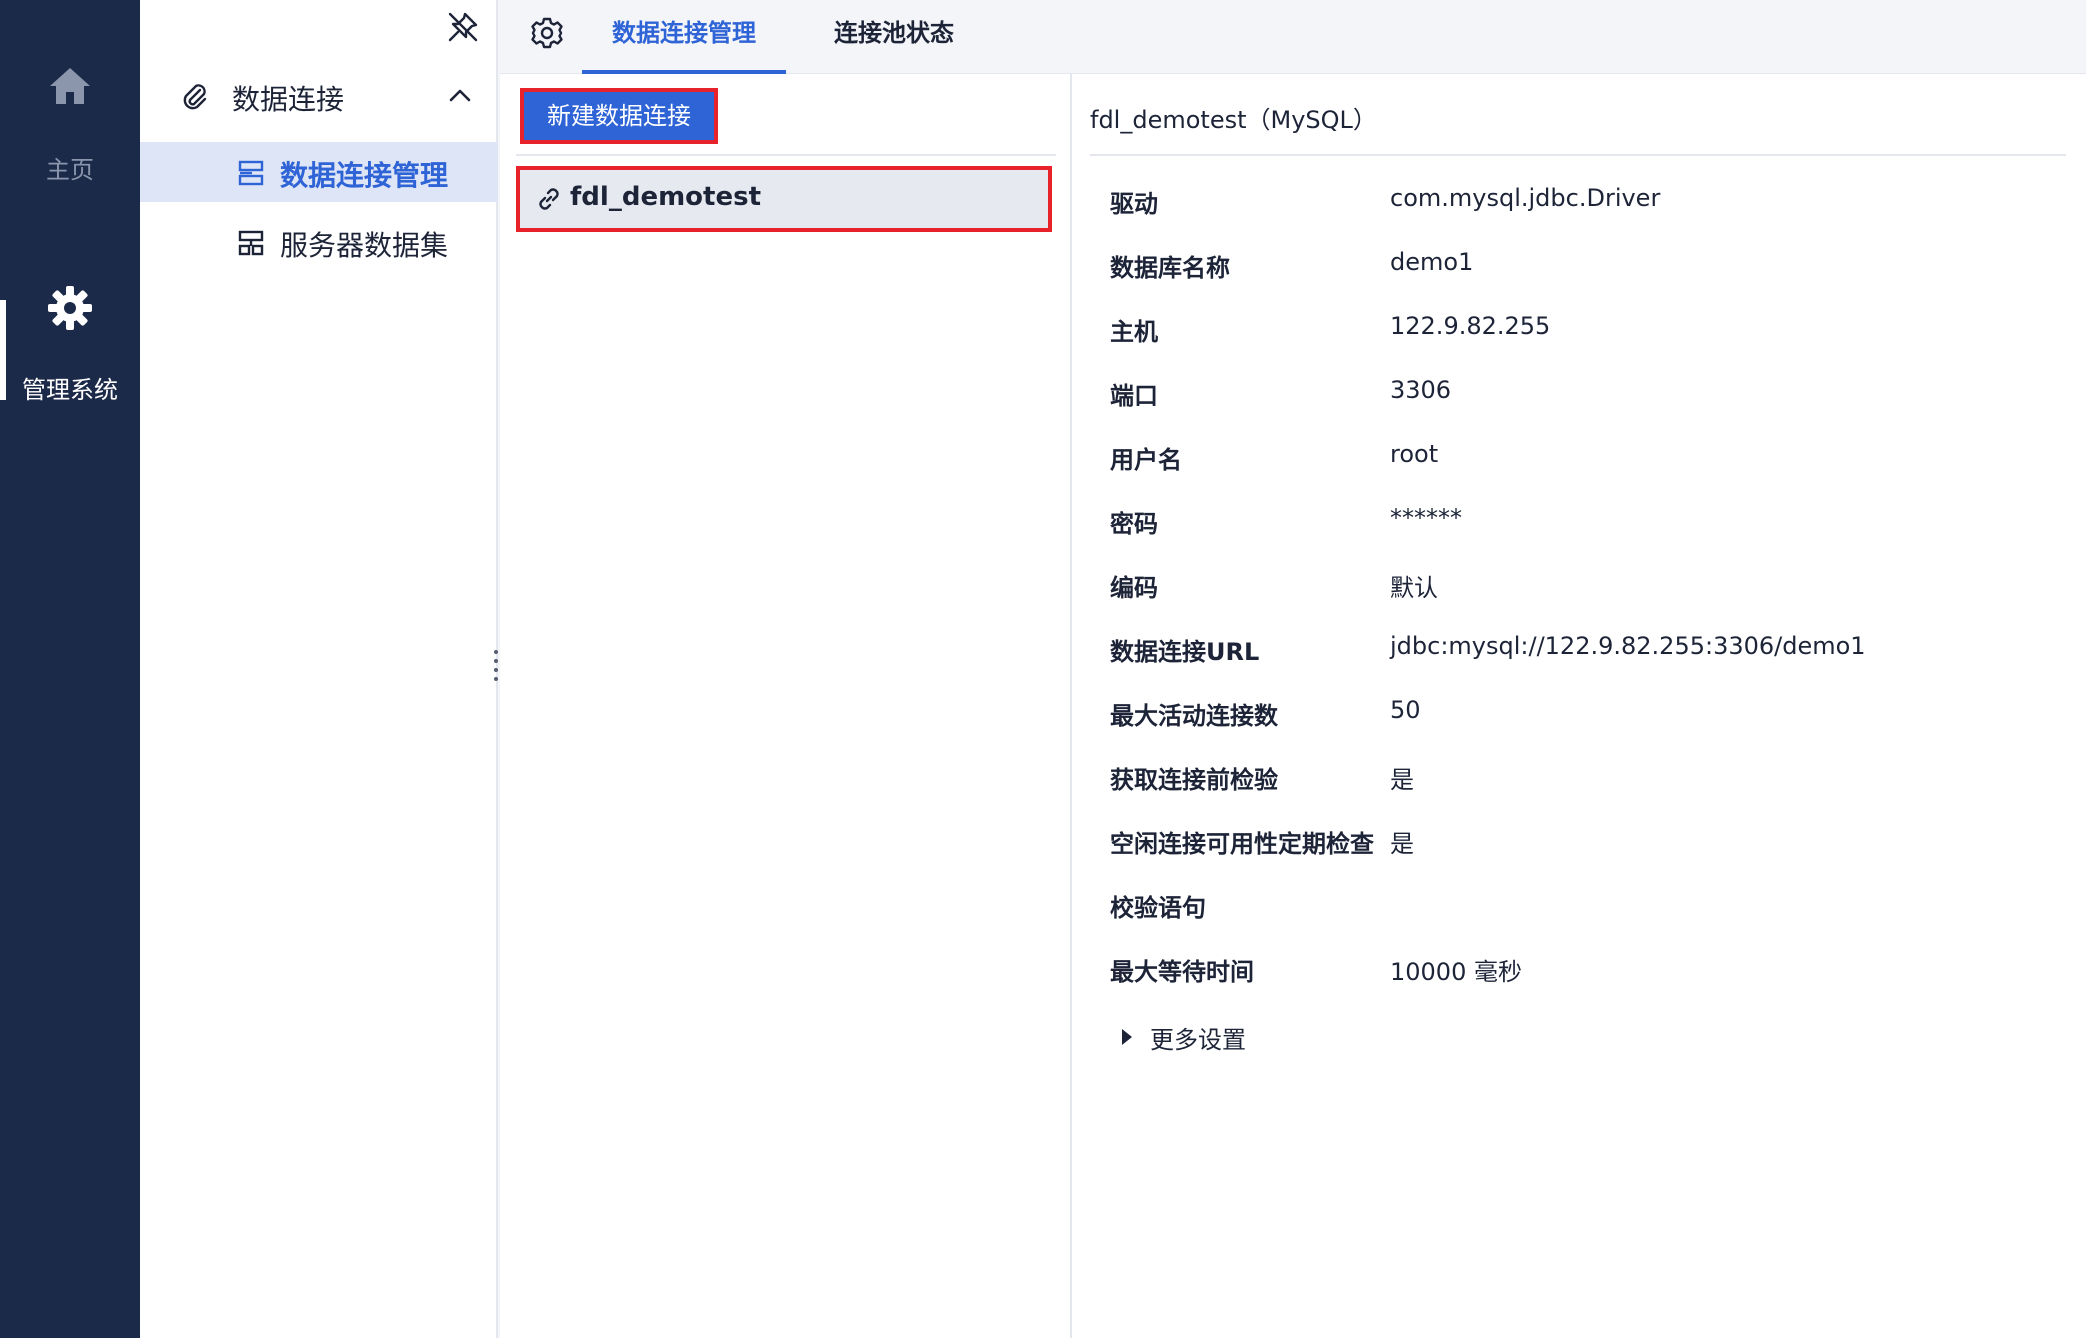 This screenshot has width=2086, height=1338. Describe the element at coordinates (70, 390) in the screenshot. I see `rail-item-admin-label: 管理系统` at that location.